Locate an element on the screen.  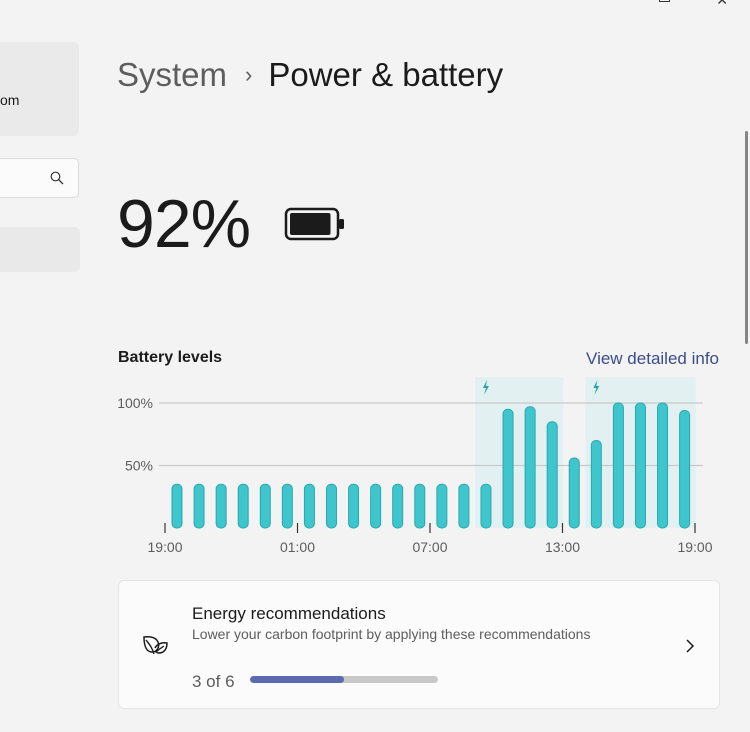
recommendations-title: Energy recommendations is located at coordinates (289, 613).